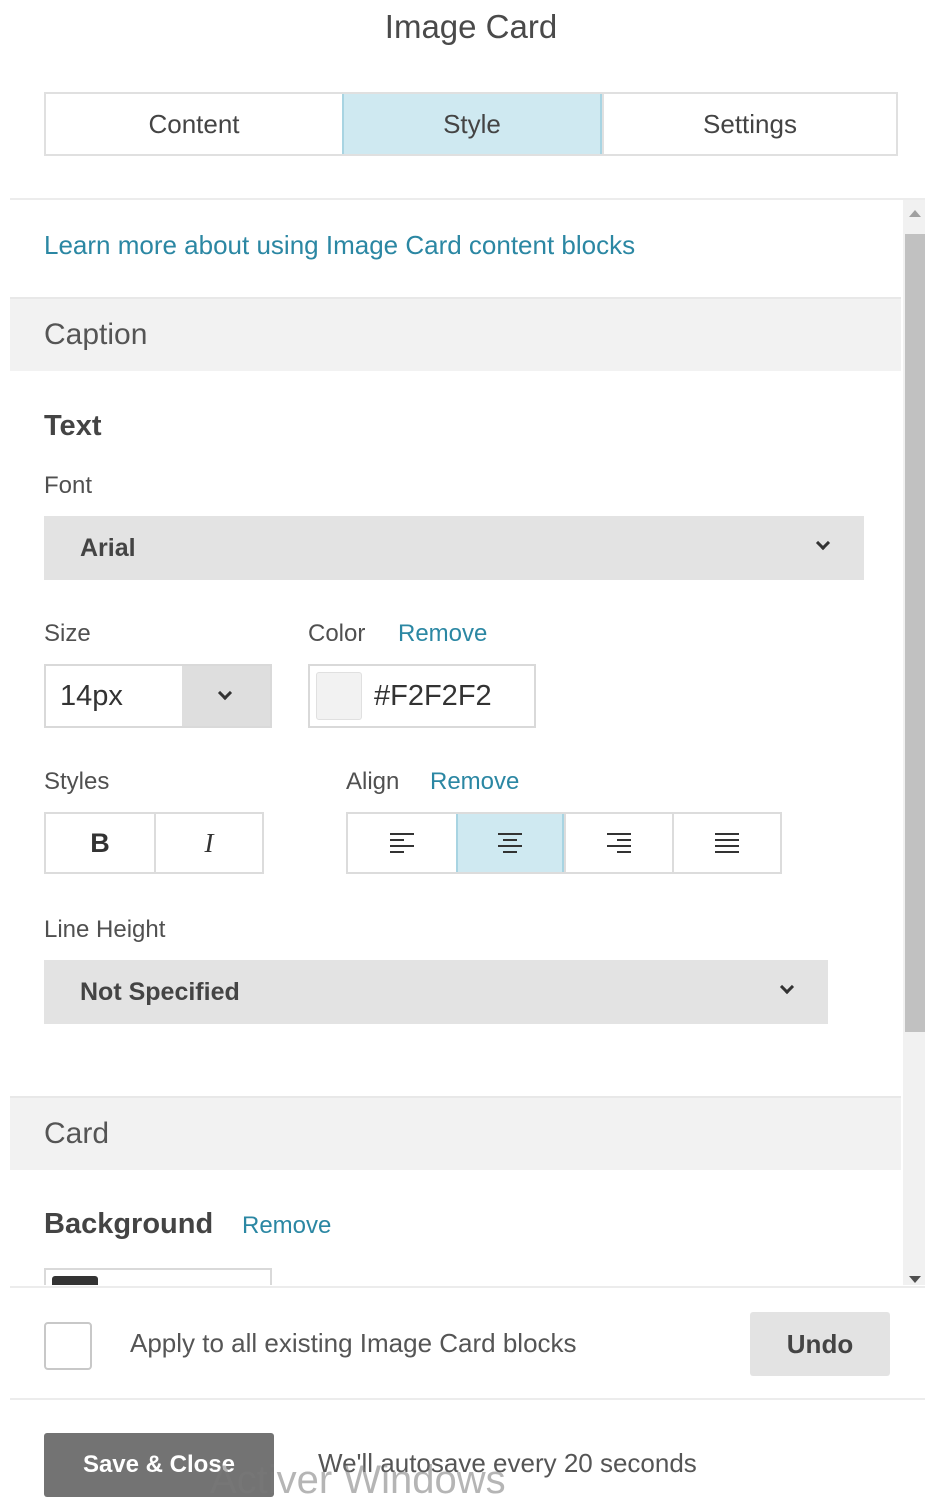  What do you see at coordinates (353, 1343) in the screenshot?
I see `apply-all-label: Apply to all existing Image Card blocks` at bounding box center [353, 1343].